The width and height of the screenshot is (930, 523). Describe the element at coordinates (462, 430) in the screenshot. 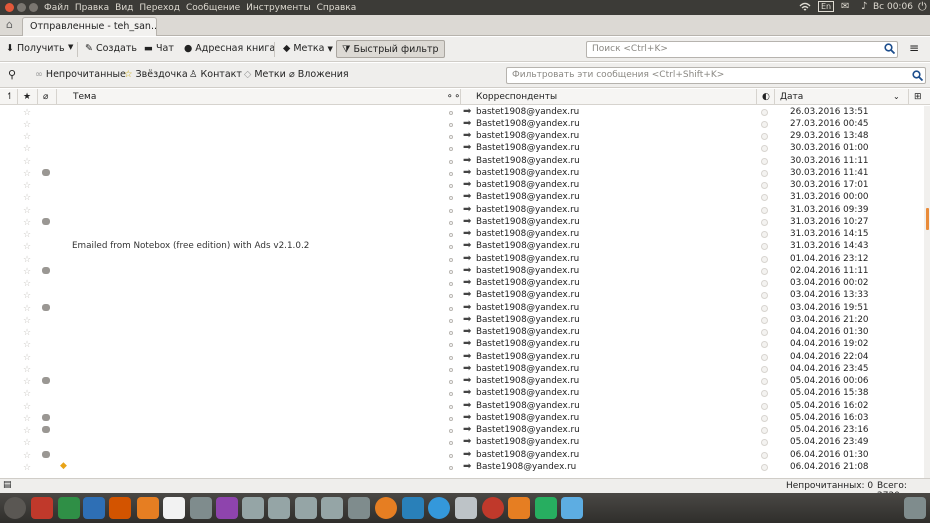

I see `message-row: ☆ ➡ Bastet1908@yandex.ru 05.04.2016 23:16` at that location.